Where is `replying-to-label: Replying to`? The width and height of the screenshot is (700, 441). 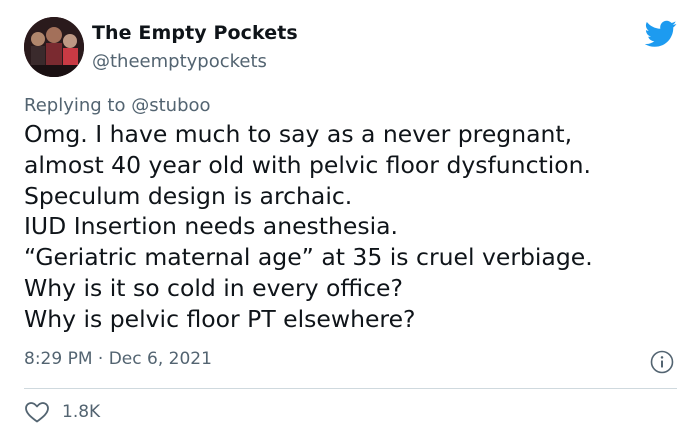 replying-to-label: Replying to is located at coordinates (75, 105).